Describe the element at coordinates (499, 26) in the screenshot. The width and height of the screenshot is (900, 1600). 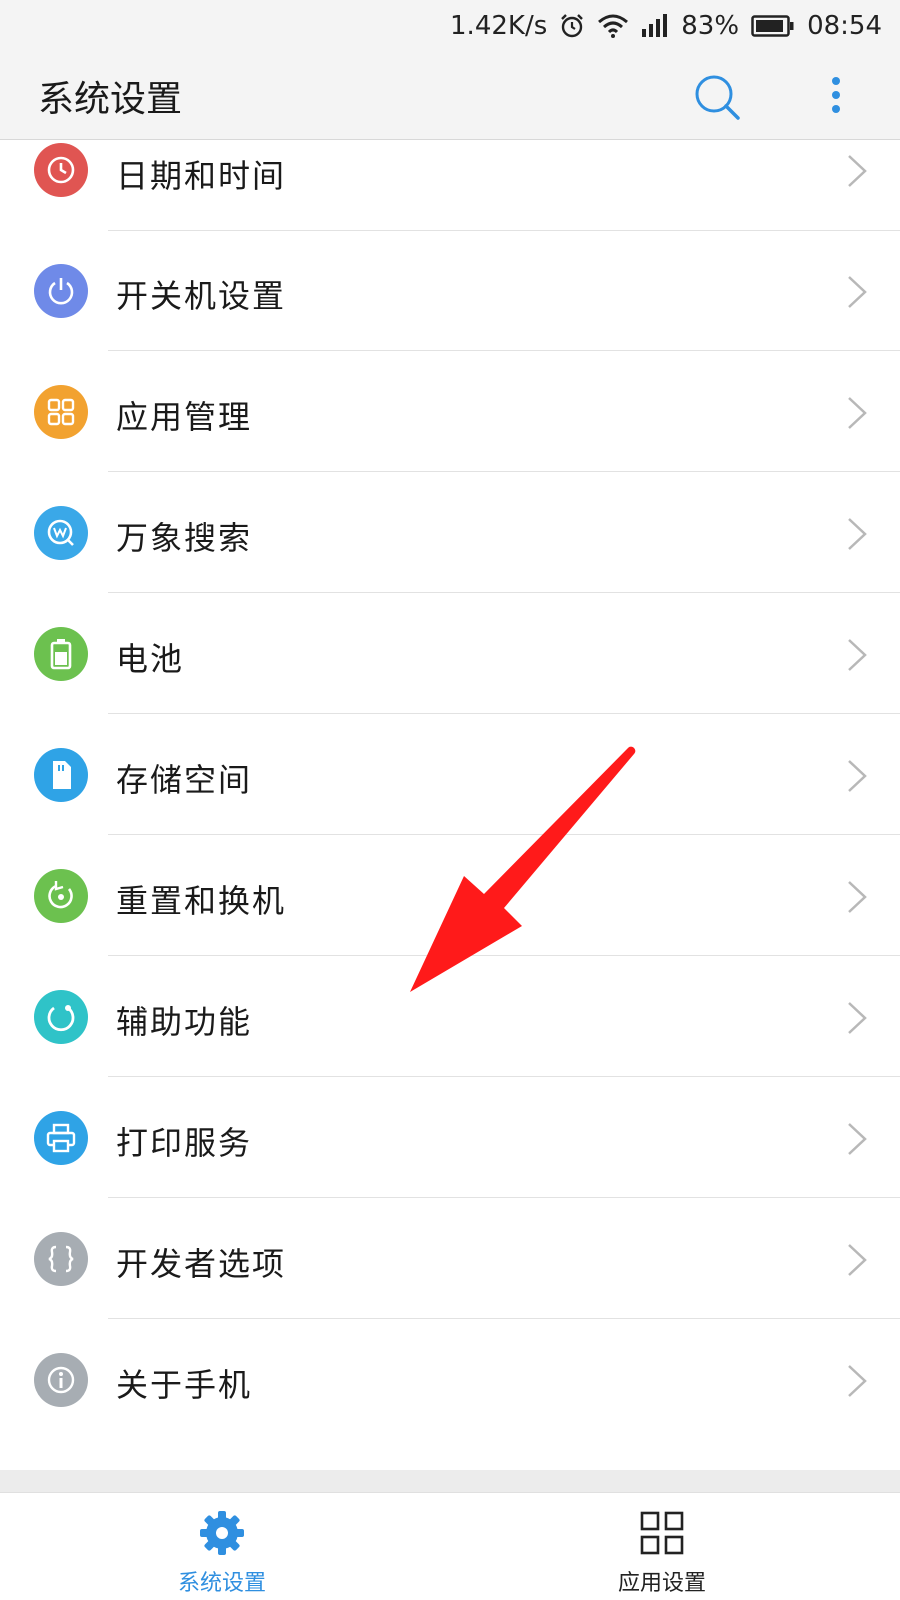
I see `net-speed: 1.42K/s` at that location.